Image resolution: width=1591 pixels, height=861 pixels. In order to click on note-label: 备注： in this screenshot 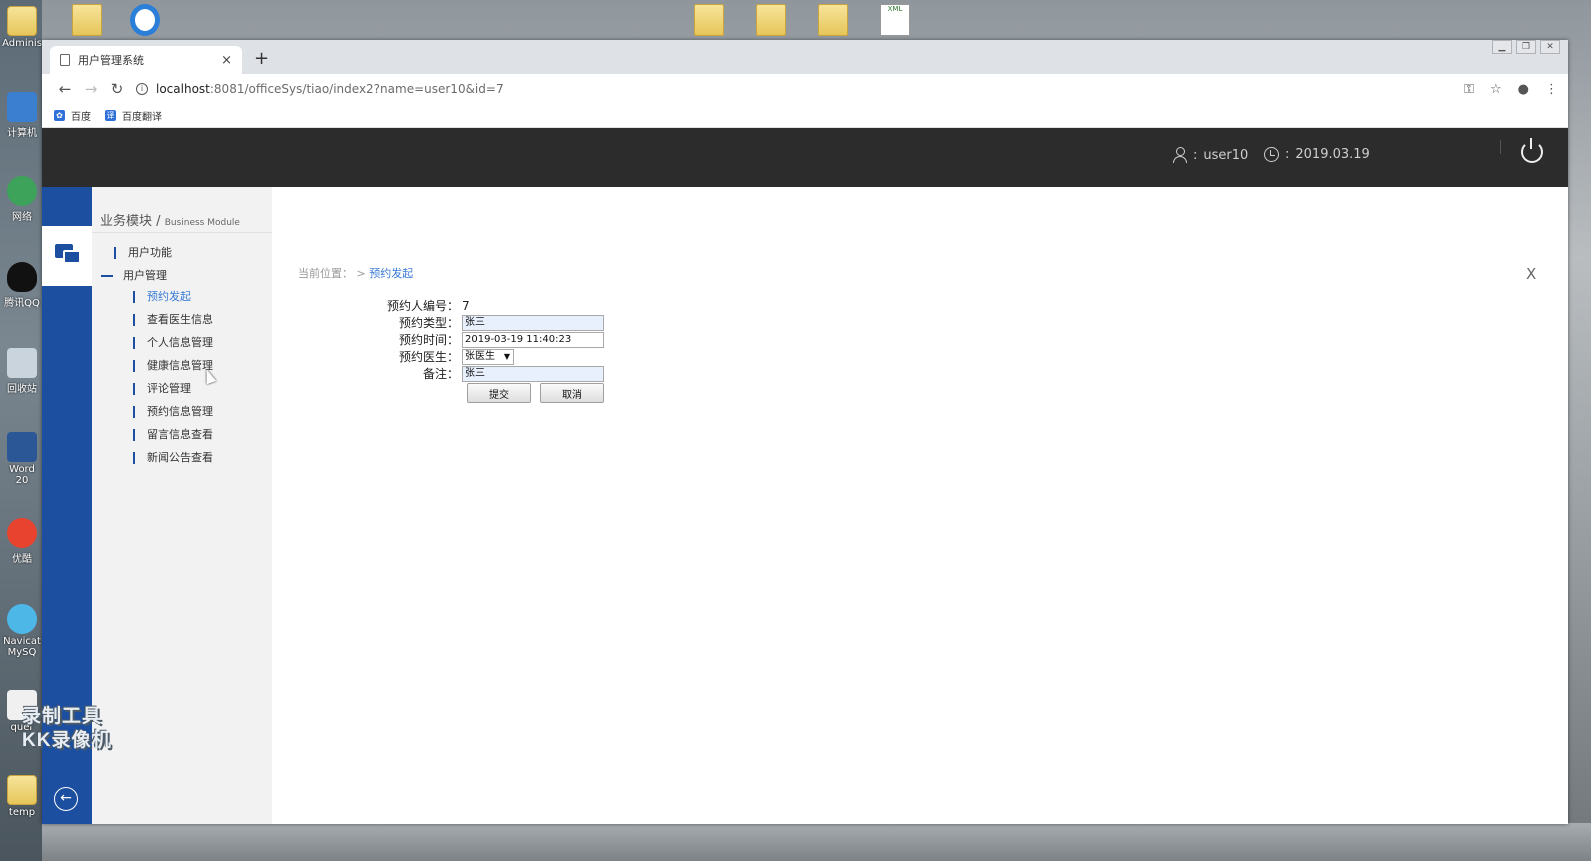, I will do `click(440, 374)`.